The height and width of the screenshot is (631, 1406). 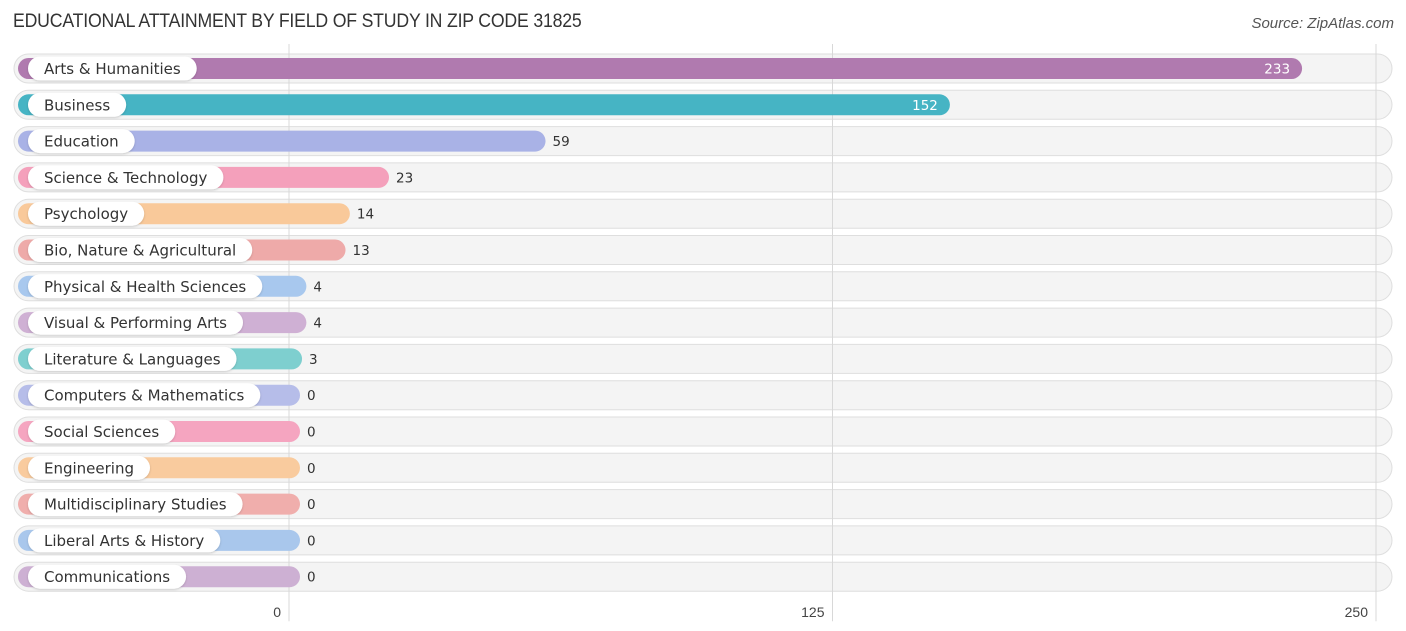 What do you see at coordinates (1277, 70) in the screenshot?
I see `value-label: 233` at bounding box center [1277, 70].